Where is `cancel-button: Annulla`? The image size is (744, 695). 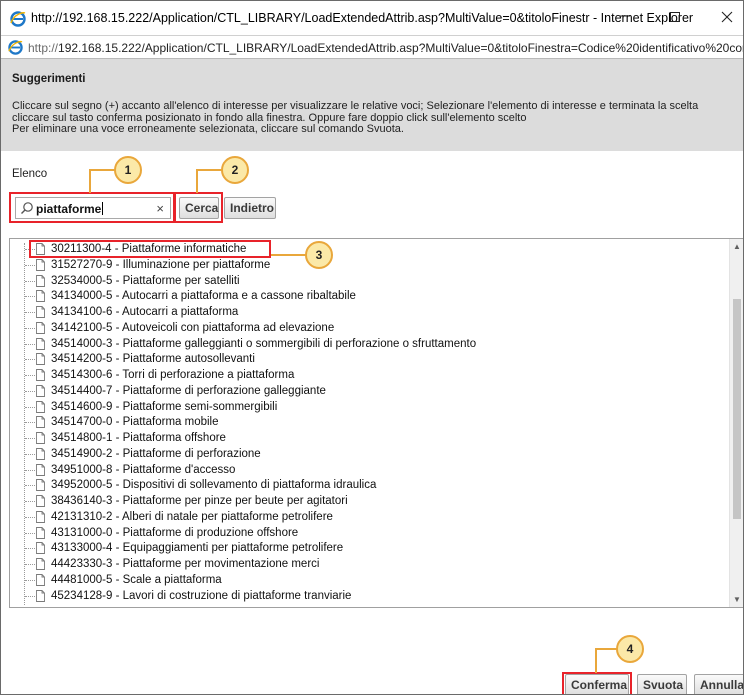
cancel-button: Annulla is located at coordinates (718, 684).